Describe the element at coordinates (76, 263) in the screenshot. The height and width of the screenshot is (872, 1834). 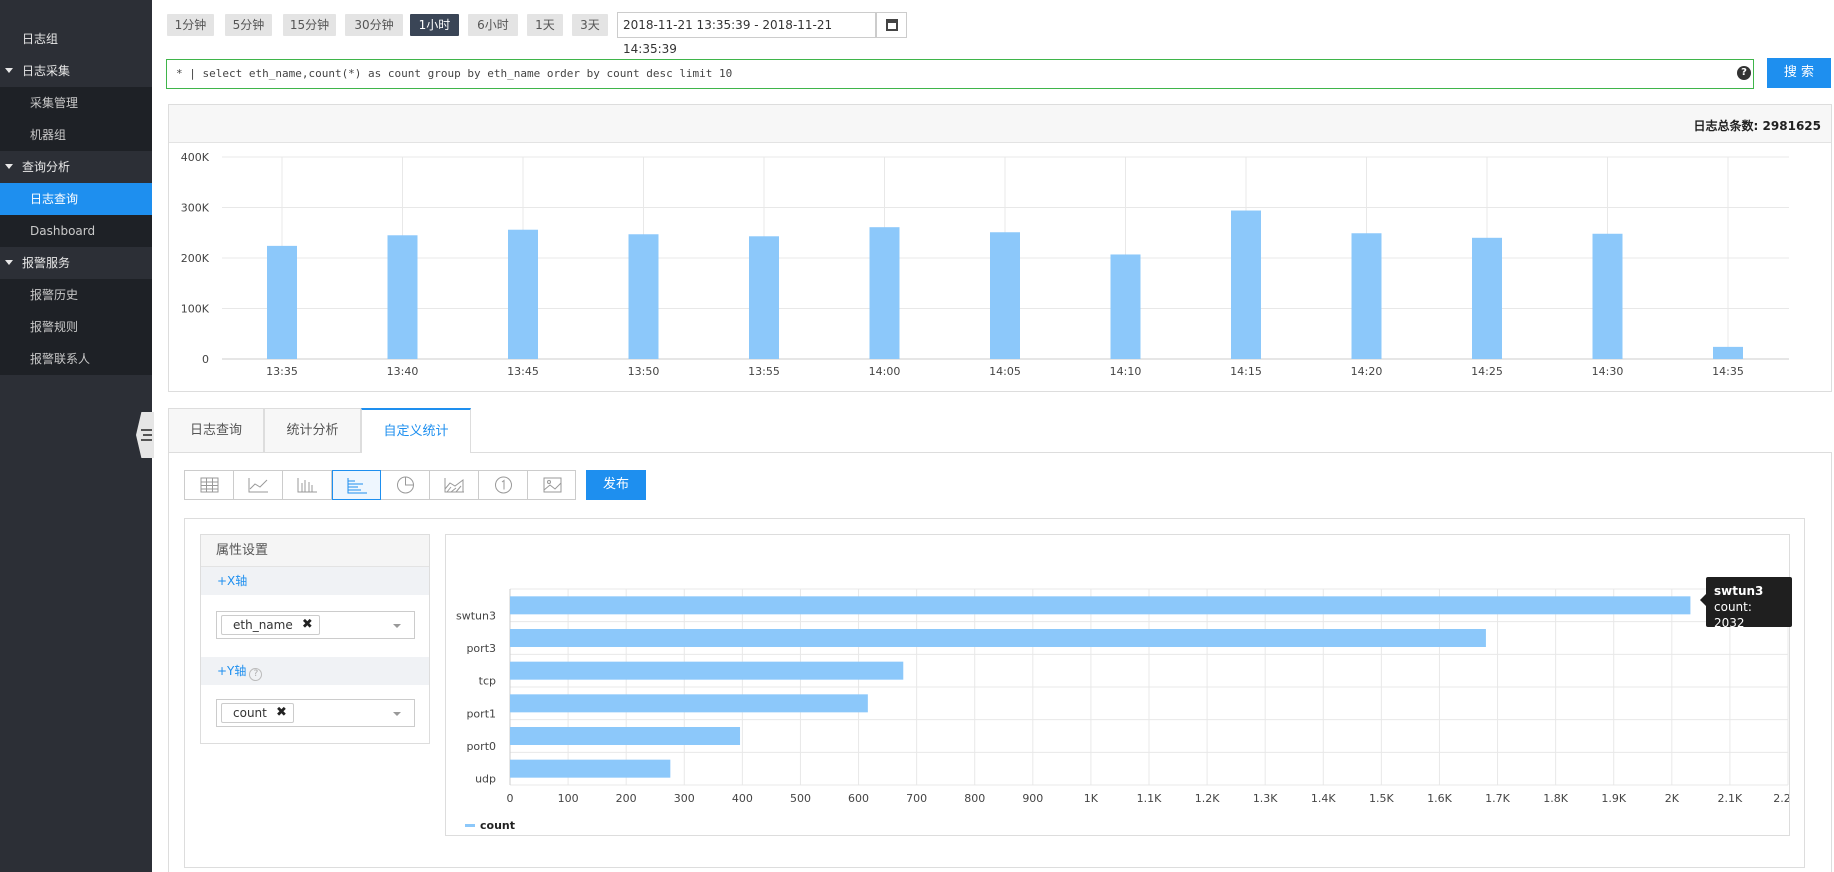
I see `sidebar-group-alerts: 报警服务` at that location.